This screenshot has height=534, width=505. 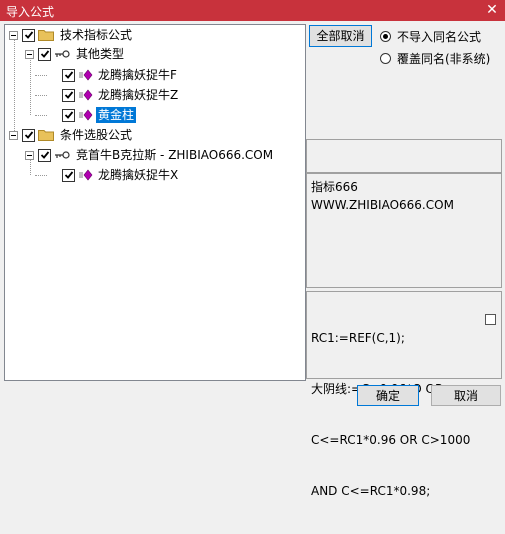 What do you see at coordinates (137, 75) in the screenshot?
I see `tree-node-label: 龙腾擒妖捉牛F` at bounding box center [137, 75].